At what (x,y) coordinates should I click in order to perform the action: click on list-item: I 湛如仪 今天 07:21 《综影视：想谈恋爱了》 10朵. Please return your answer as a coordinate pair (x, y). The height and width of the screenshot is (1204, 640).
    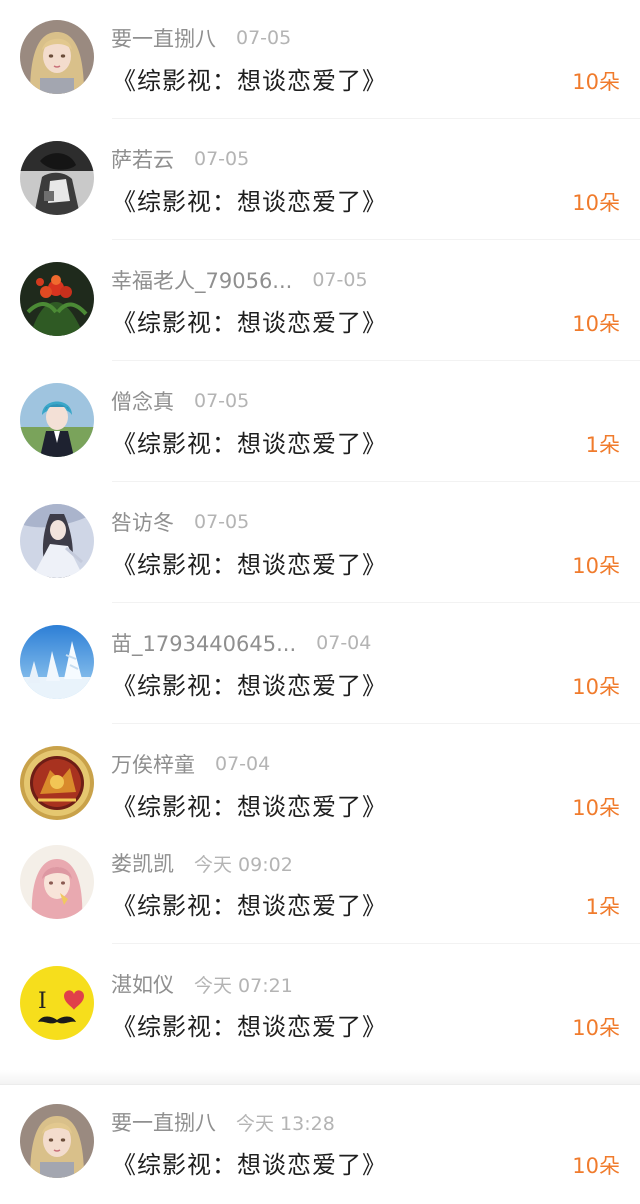
    Looking at the image, I should click on (320, 1006).